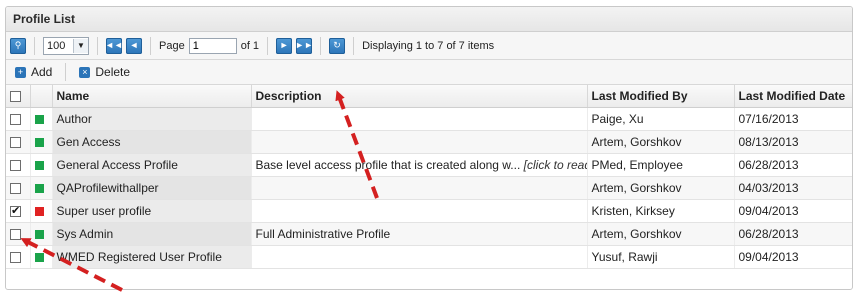 The height and width of the screenshot is (293, 855). Describe the element at coordinates (114, 45) in the screenshot. I see `first-page-icon: ◄◄` at that location.